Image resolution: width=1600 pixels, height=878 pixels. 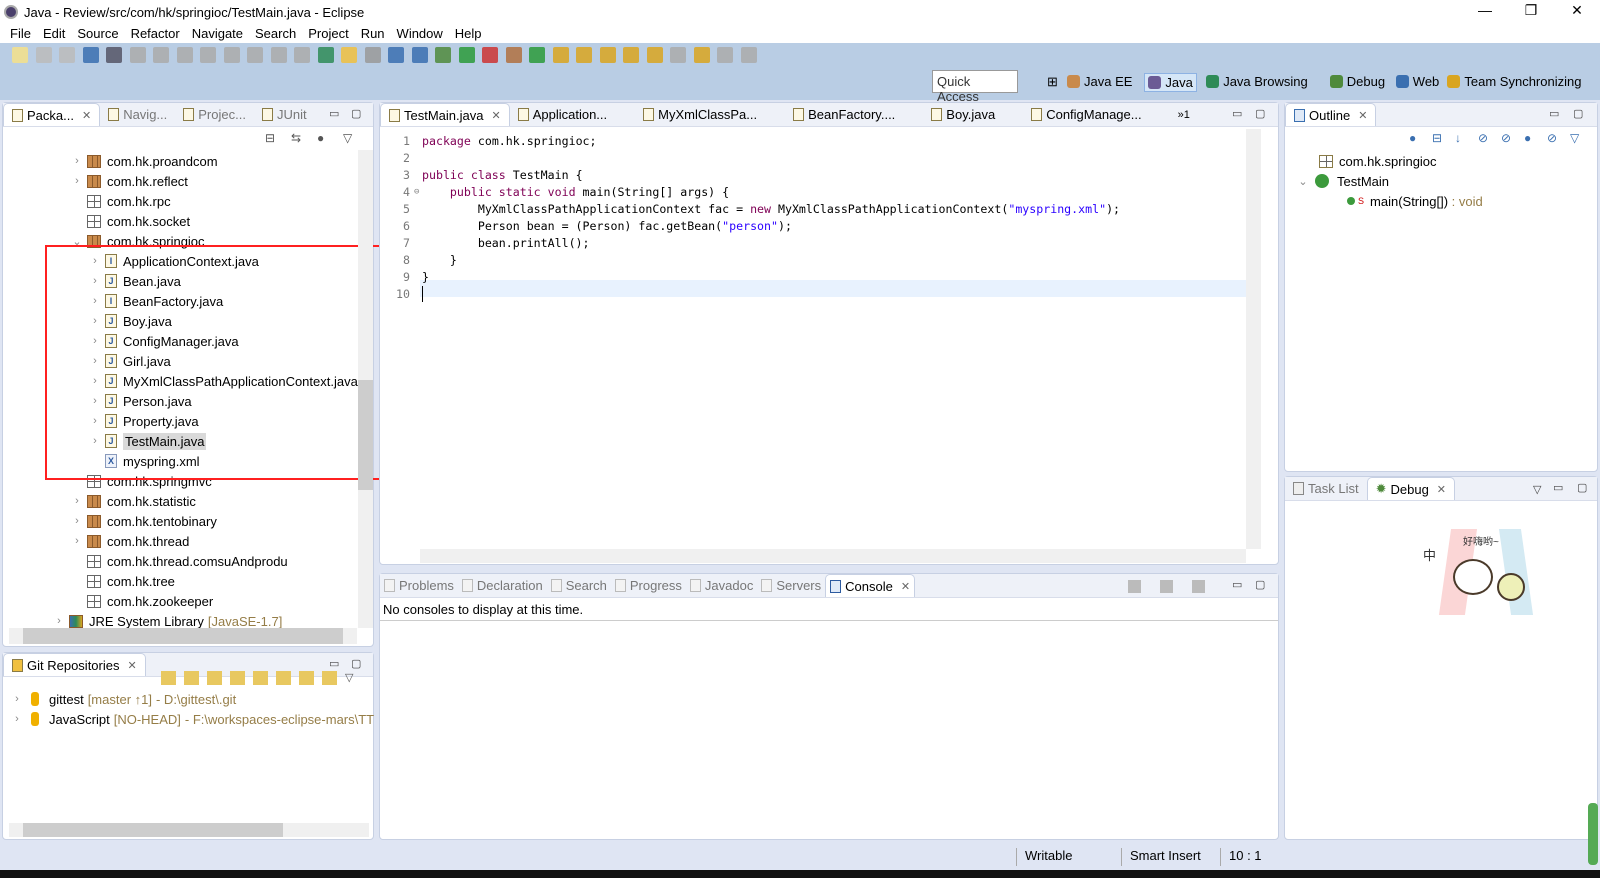 What do you see at coordinates (189, 830) in the screenshot?
I see `horizontal-scrollbar` at bounding box center [189, 830].